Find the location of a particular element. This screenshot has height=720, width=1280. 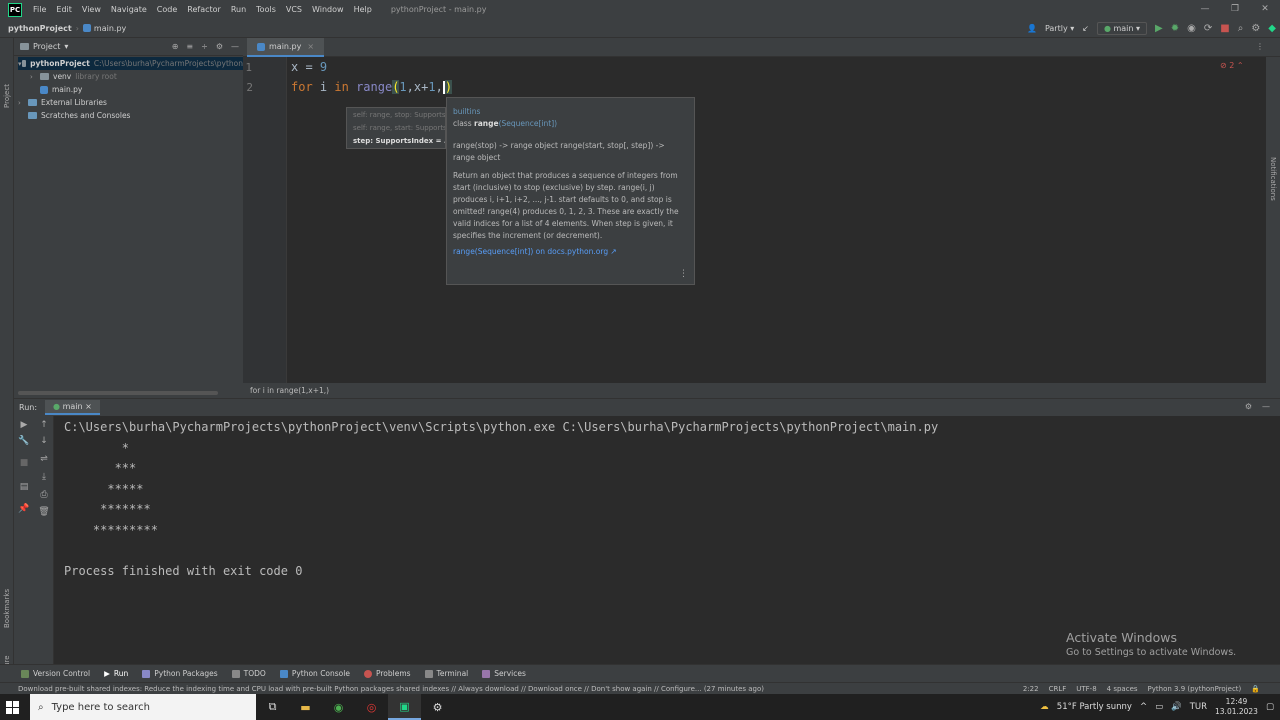

show-hidden-icons-icon: ^ is located at coordinates (1143, 707).